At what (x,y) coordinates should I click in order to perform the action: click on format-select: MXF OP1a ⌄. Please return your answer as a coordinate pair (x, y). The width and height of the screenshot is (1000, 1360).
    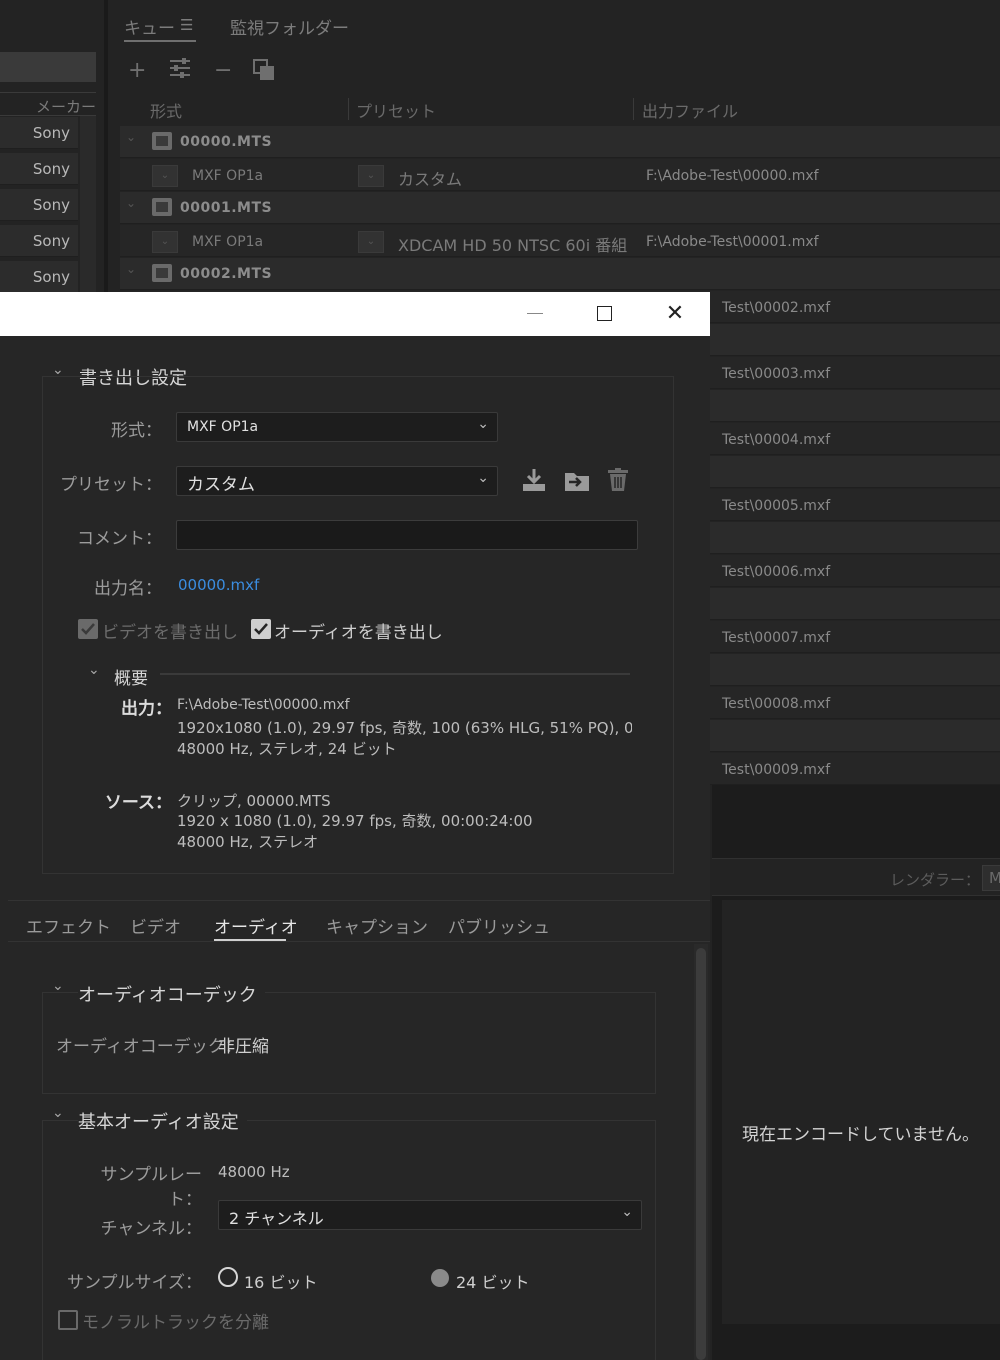
    Looking at the image, I should click on (337, 427).